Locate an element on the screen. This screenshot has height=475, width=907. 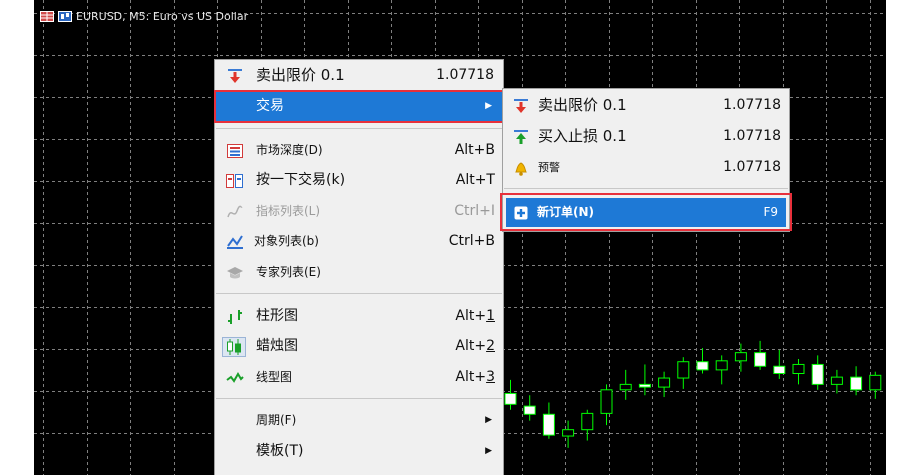
buy-arrow-icon is located at coordinates (521, 137).